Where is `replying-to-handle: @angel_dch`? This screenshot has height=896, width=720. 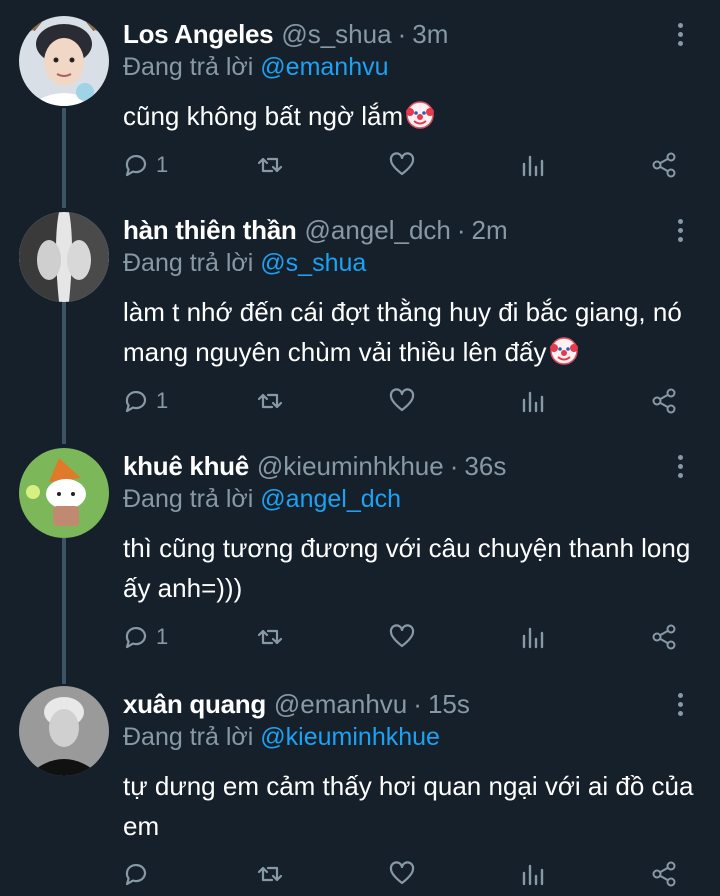 replying-to-handle: @angel_dch is located at coordinates (330, 499).